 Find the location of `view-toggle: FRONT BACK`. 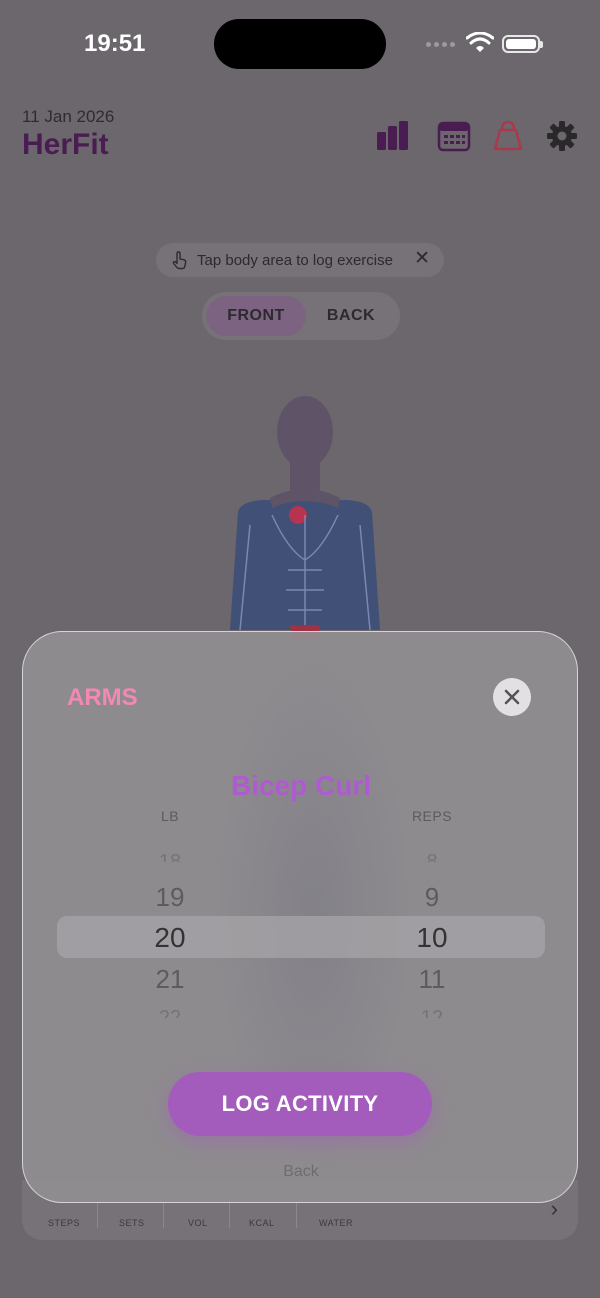

view-toggle: FRONT BACK is located at coordinates (301, 316).